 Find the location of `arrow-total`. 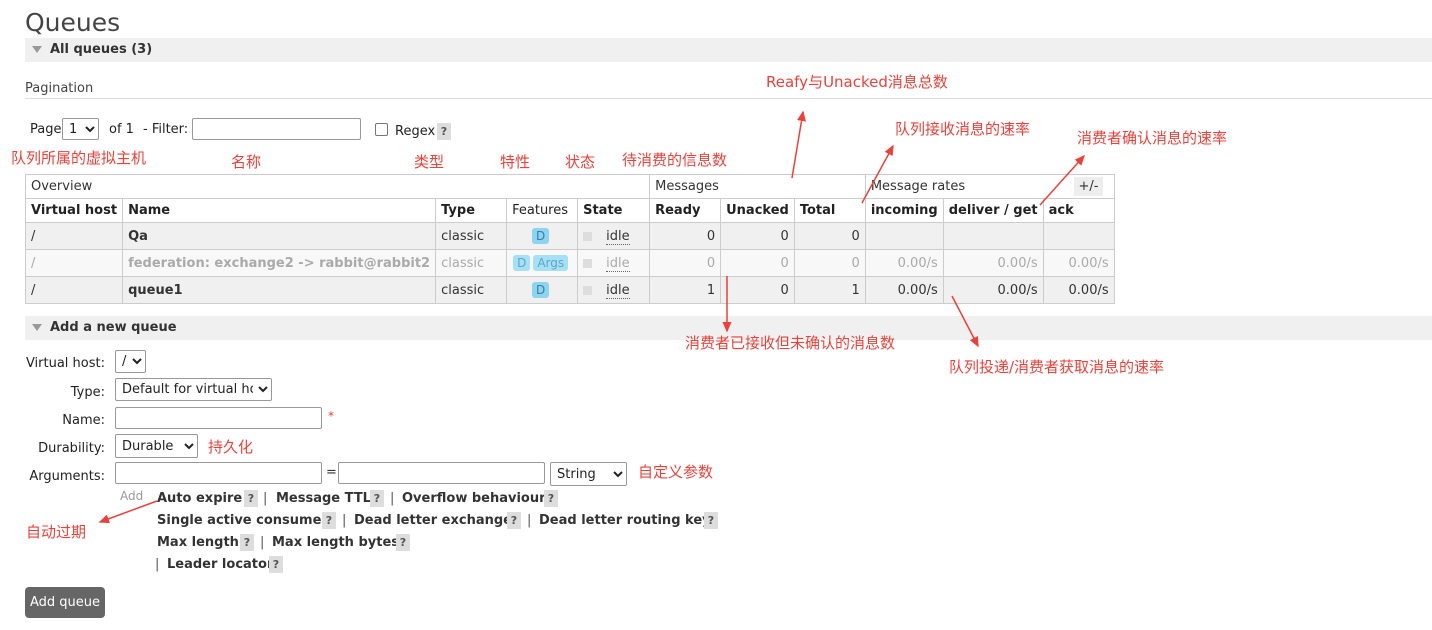

arrow-total is located at coordinates (798, 144).